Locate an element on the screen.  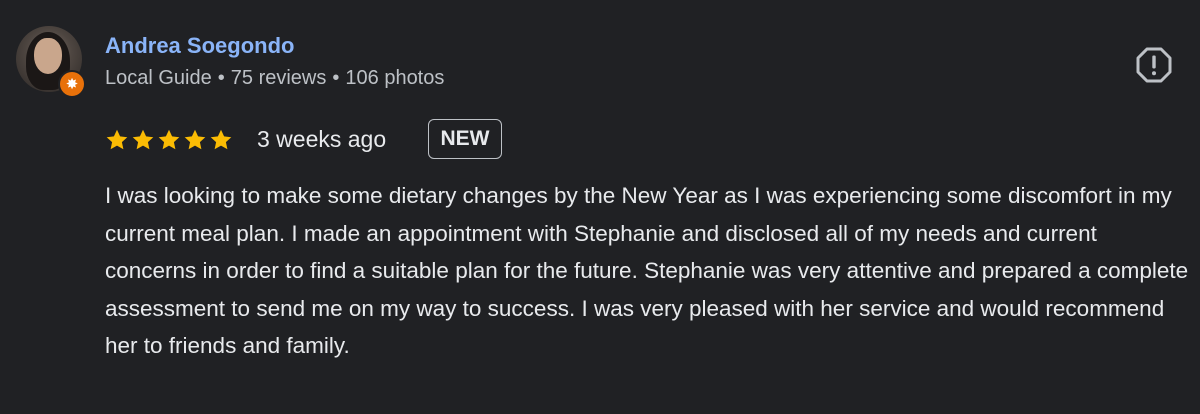
report-icon is located at coordinates (1154, 65).